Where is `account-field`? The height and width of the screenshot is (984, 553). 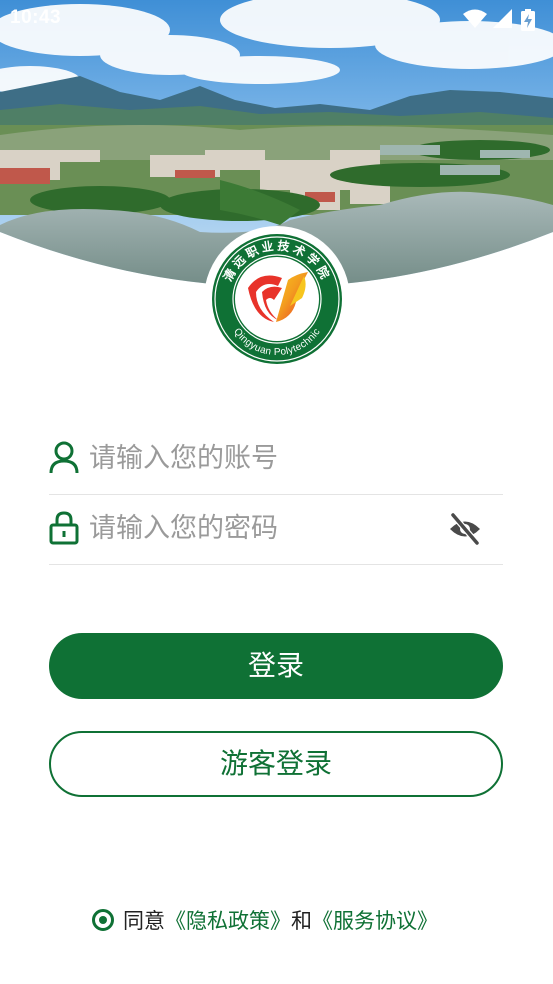 account-field is located at coordinates (276, 459).